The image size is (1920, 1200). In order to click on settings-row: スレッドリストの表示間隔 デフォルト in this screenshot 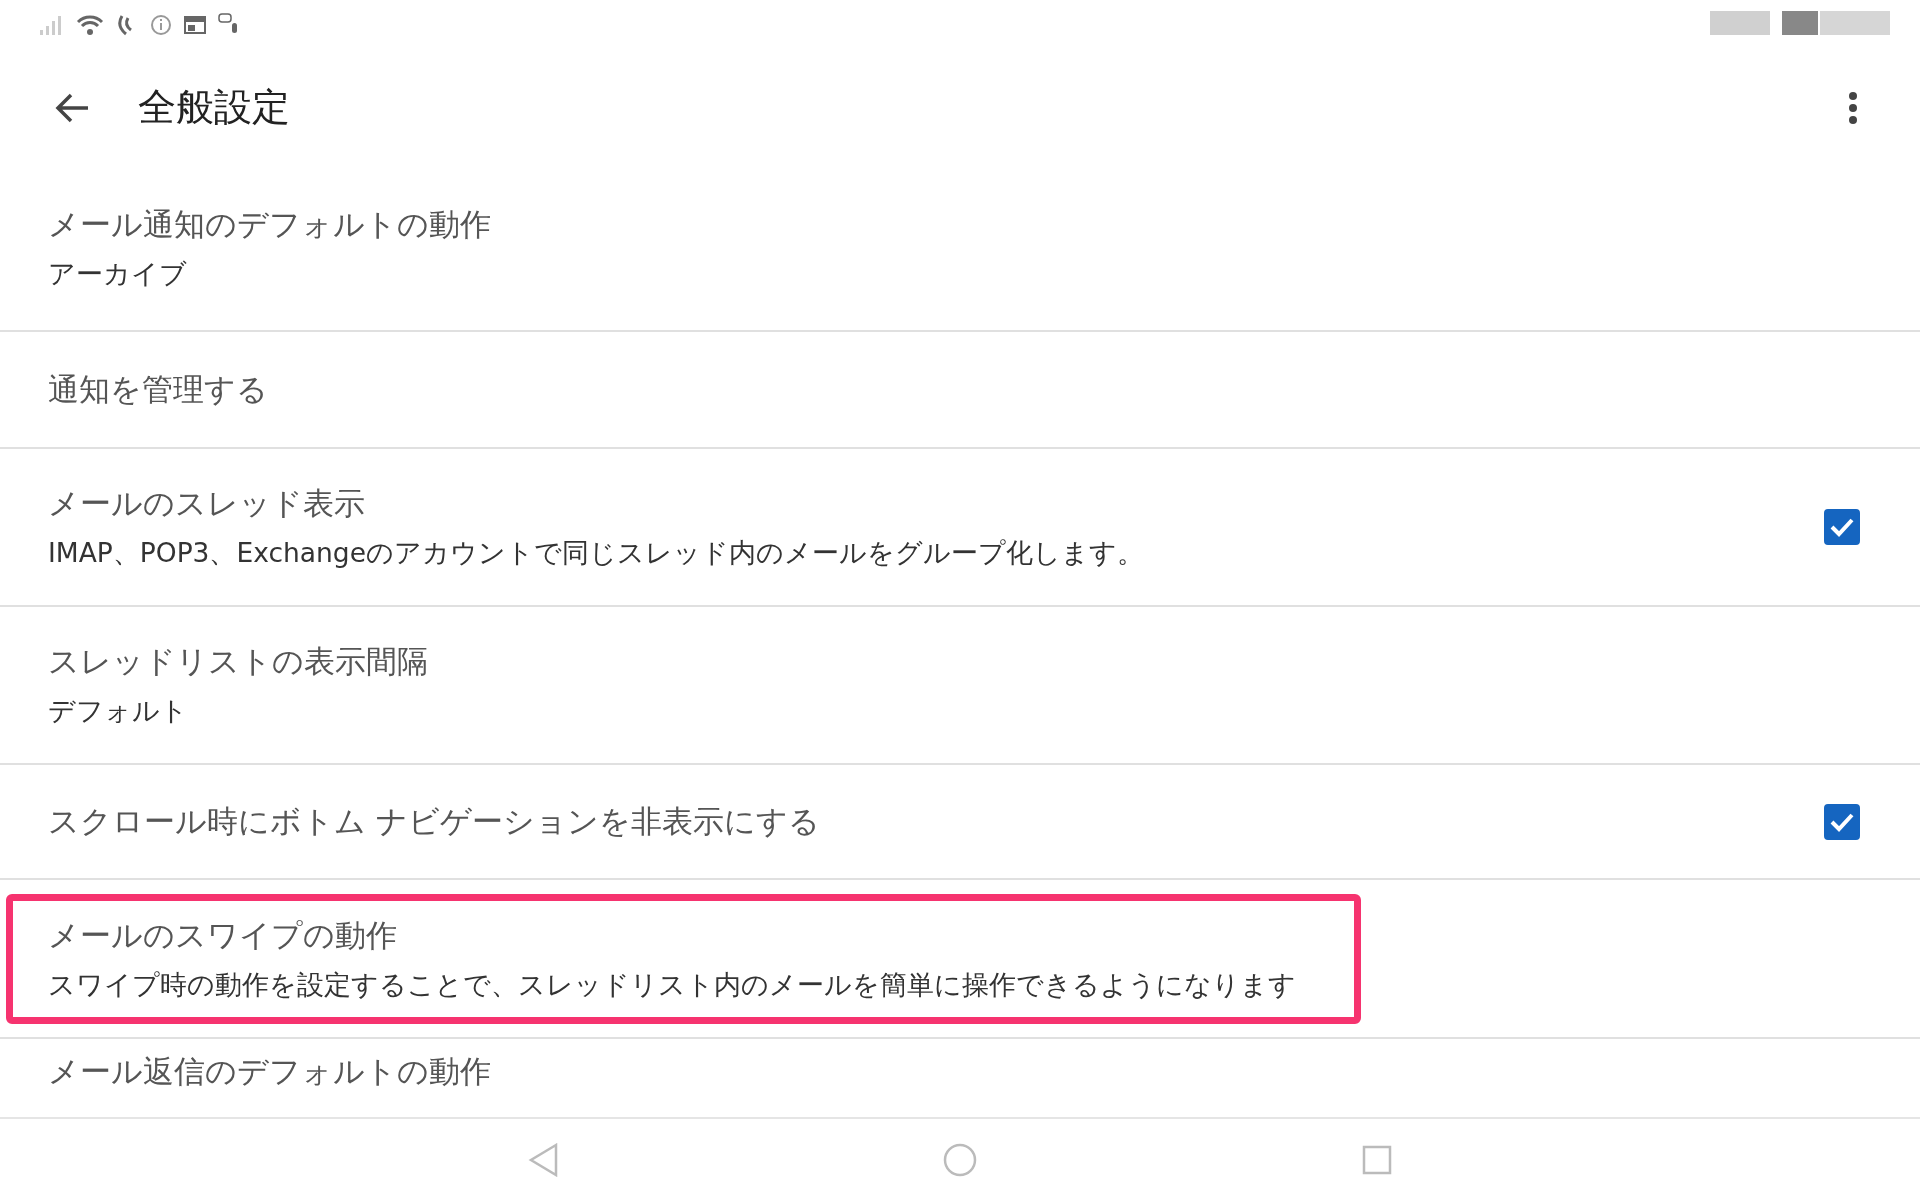, I will do `click(960, 686)`.